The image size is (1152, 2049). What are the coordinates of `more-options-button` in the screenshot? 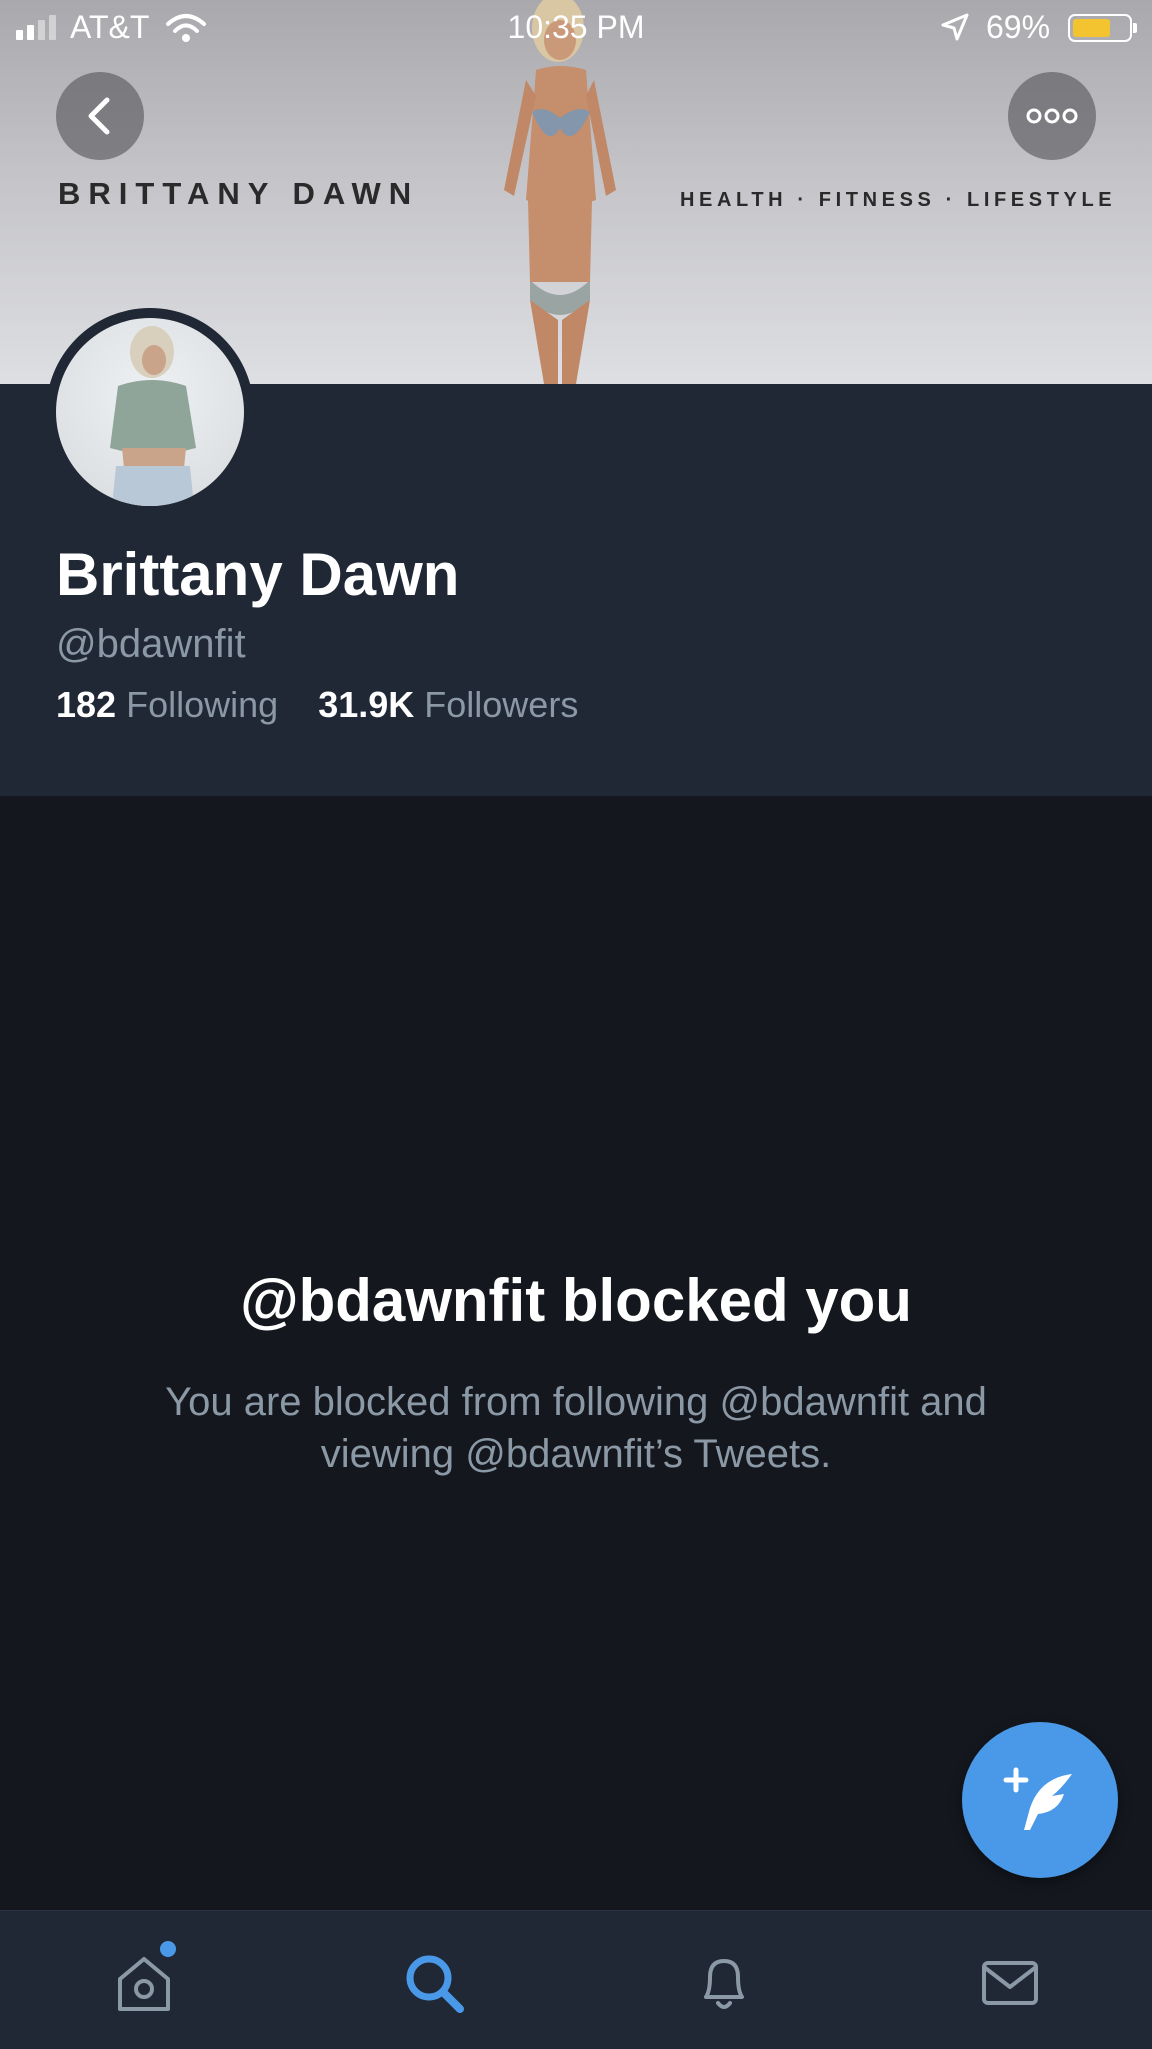 It's located at (1052, 116).